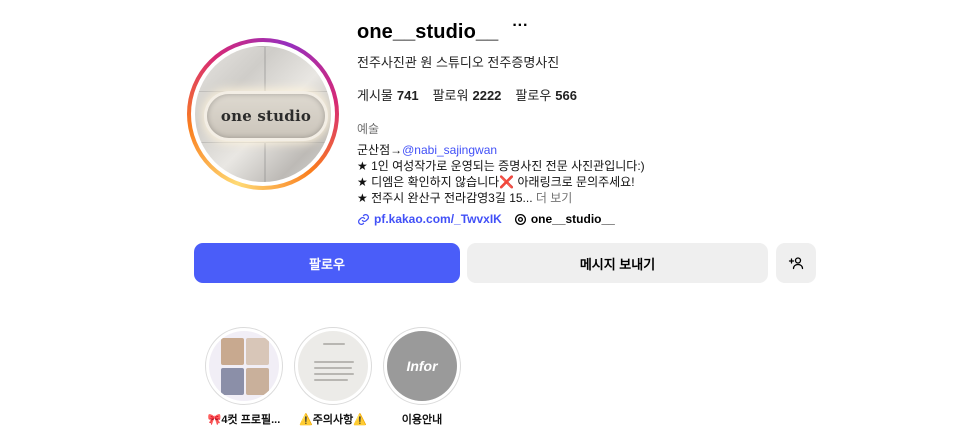  I want to click on studio-sign-text: one studio, so click(266, 116).